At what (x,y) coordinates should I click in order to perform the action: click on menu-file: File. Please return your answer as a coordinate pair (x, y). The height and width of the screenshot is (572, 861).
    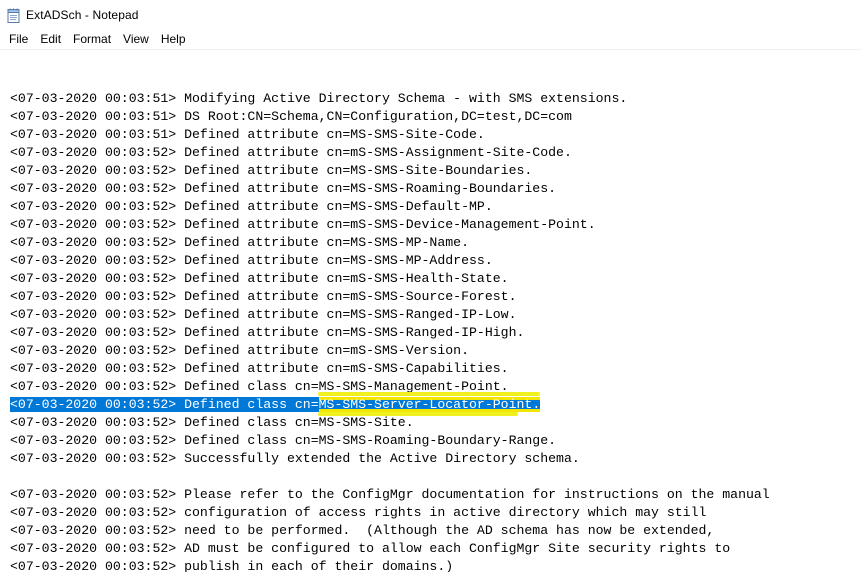
    Looking at the image, I should click on (17, 39).